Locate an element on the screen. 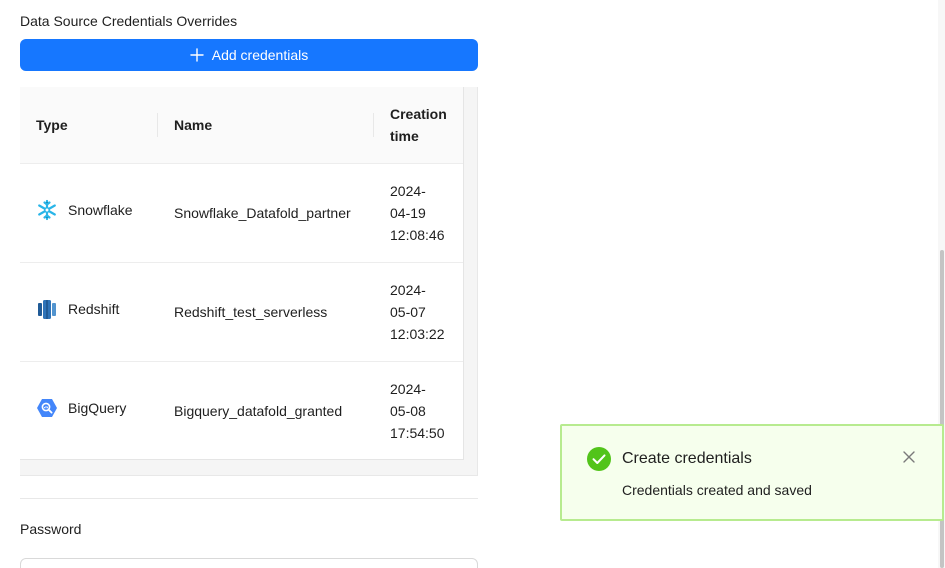 This screenshot has height=568, width=945. close-icon is located at coordinates (909, 457).